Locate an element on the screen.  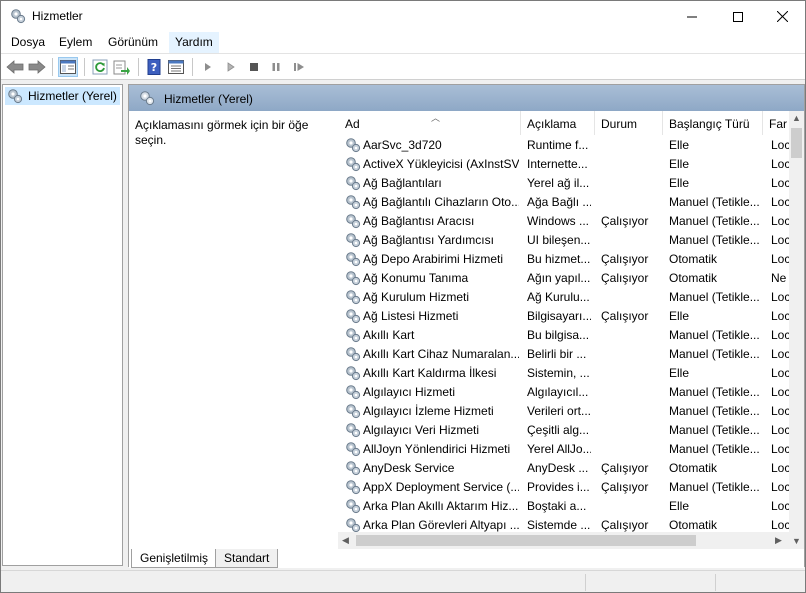
start-service-button is located at coordinates (208, 67).